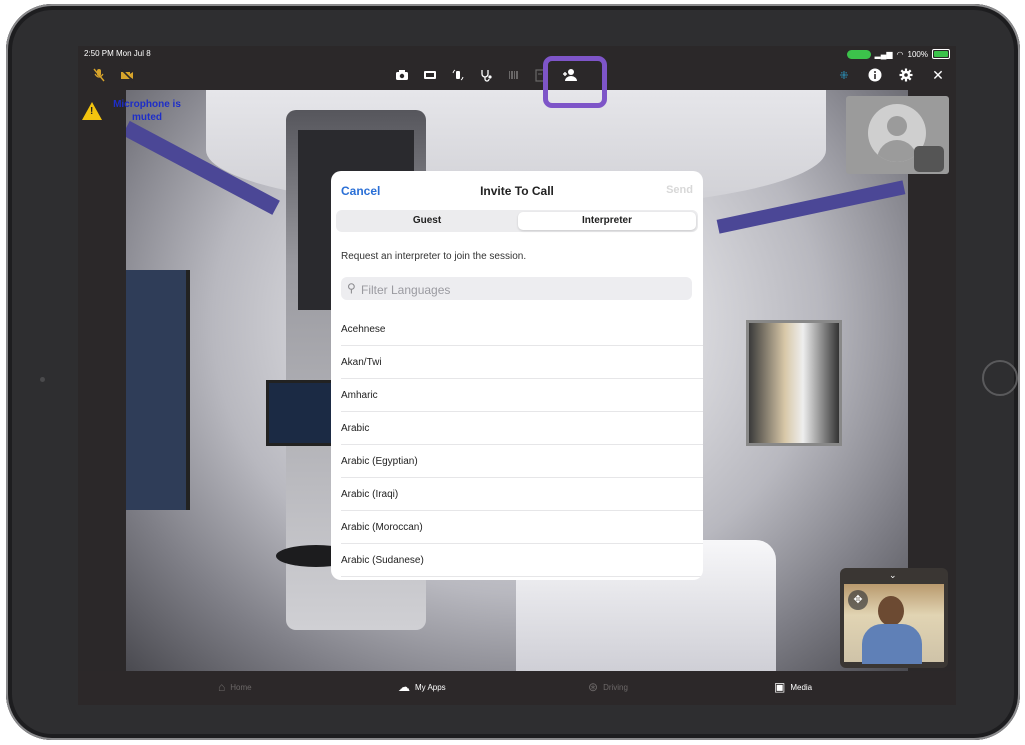 The image size is (1025, 745). Describe the element at coordinates (517, 221) in the screenshot. I see `invite-type-segmented-control: Guest Interpreter` at that location.